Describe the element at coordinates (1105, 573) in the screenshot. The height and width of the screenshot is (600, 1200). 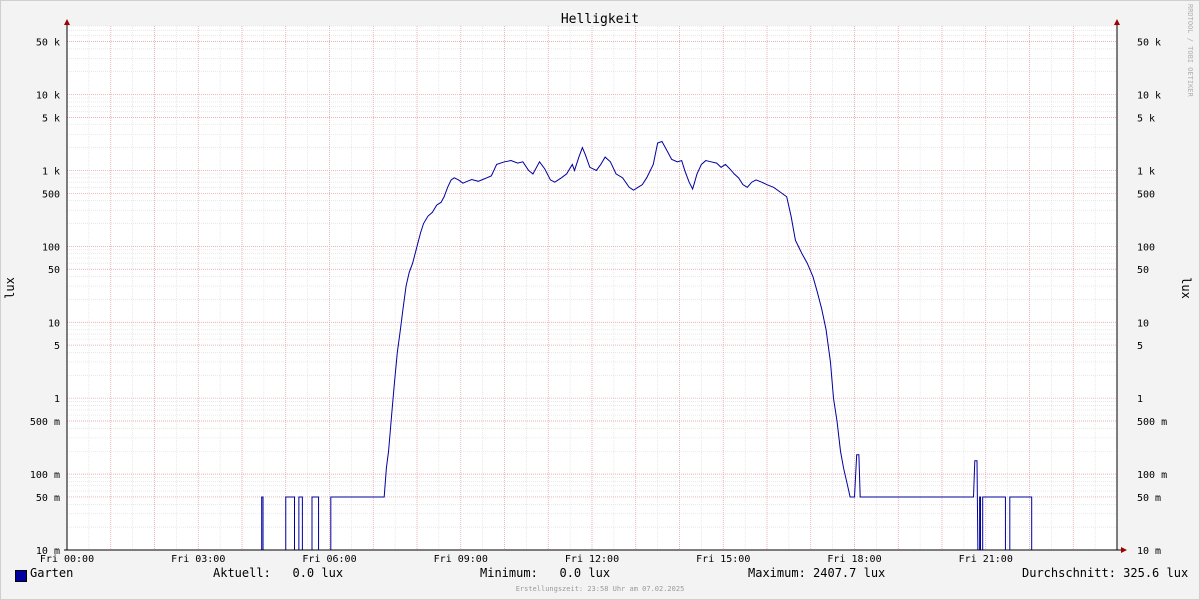
I see `legend-average: Durchschnitt: 325.6 lux` at that location.